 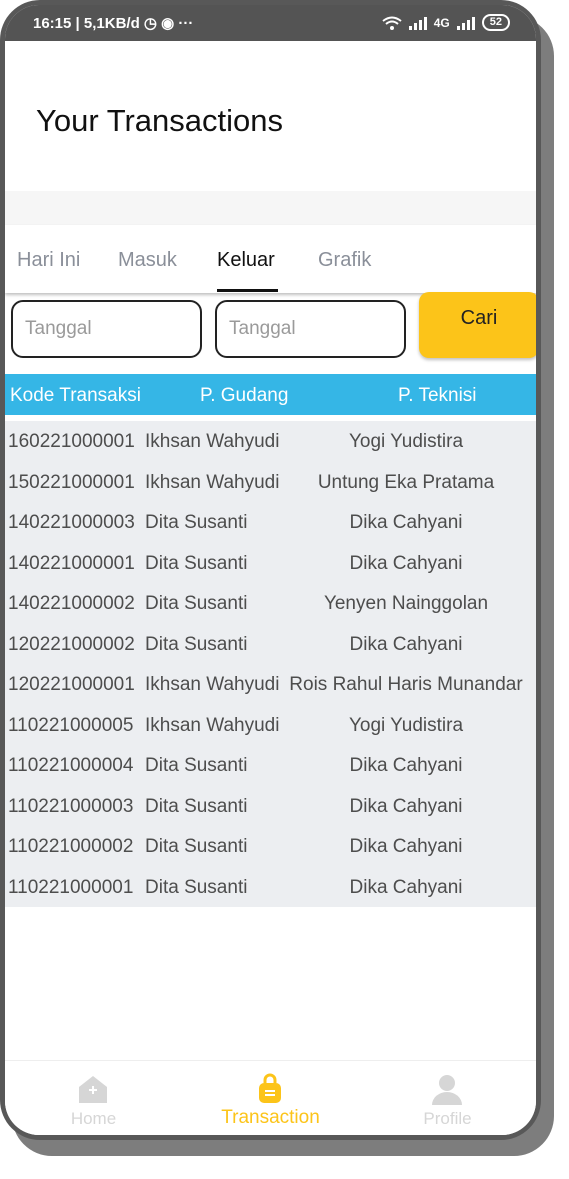 What do you see at coordinates (71, 765) in the screenshot?
I see `cell-kode: 110221000004` at bounding box center [71, 765].